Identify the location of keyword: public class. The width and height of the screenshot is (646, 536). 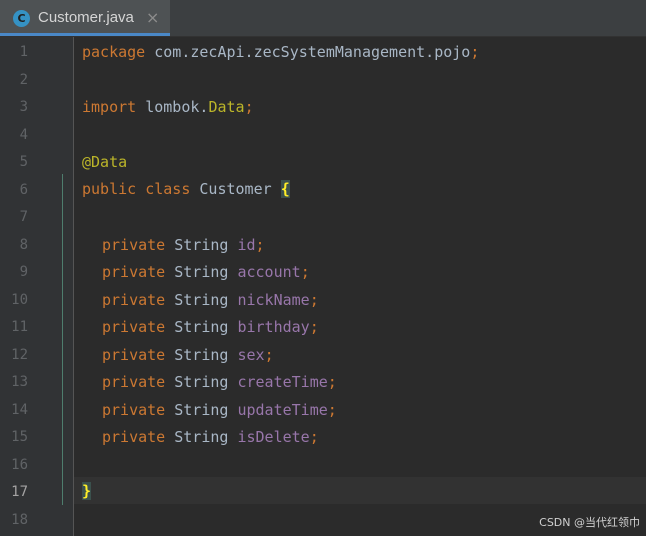
(136, 189).